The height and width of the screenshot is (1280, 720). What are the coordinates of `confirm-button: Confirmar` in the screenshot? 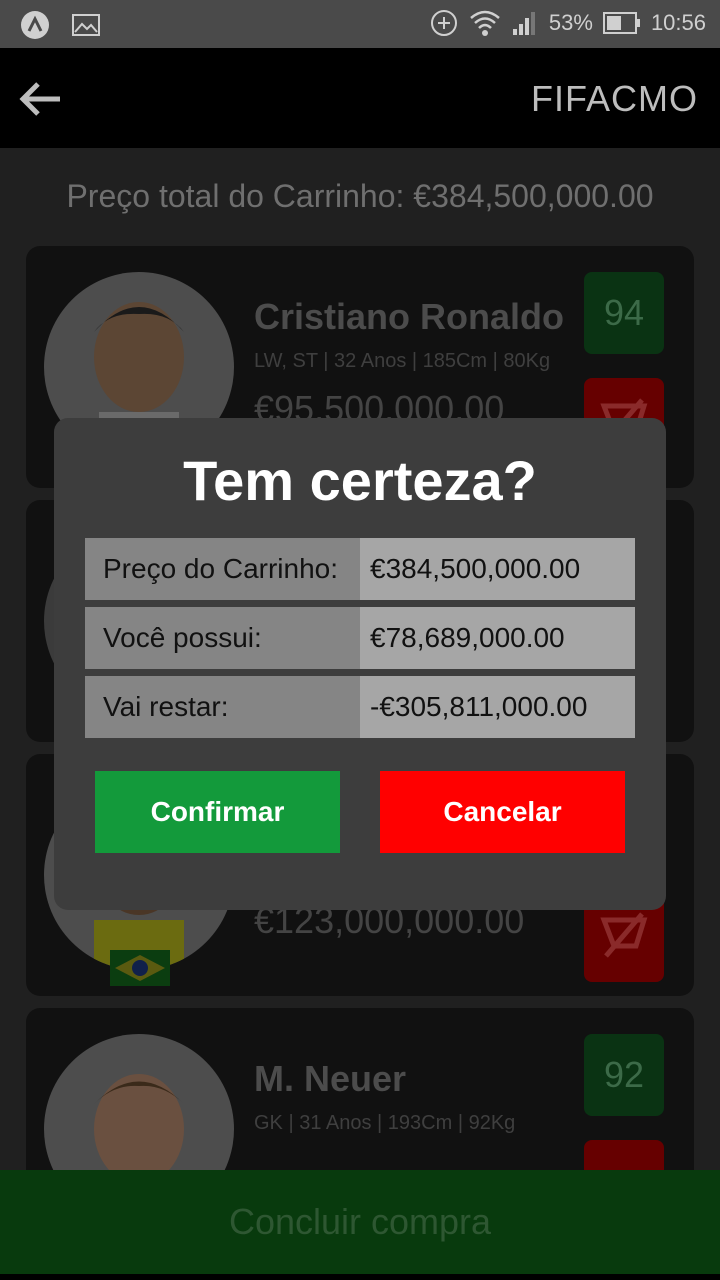 It's located at (217, 812).